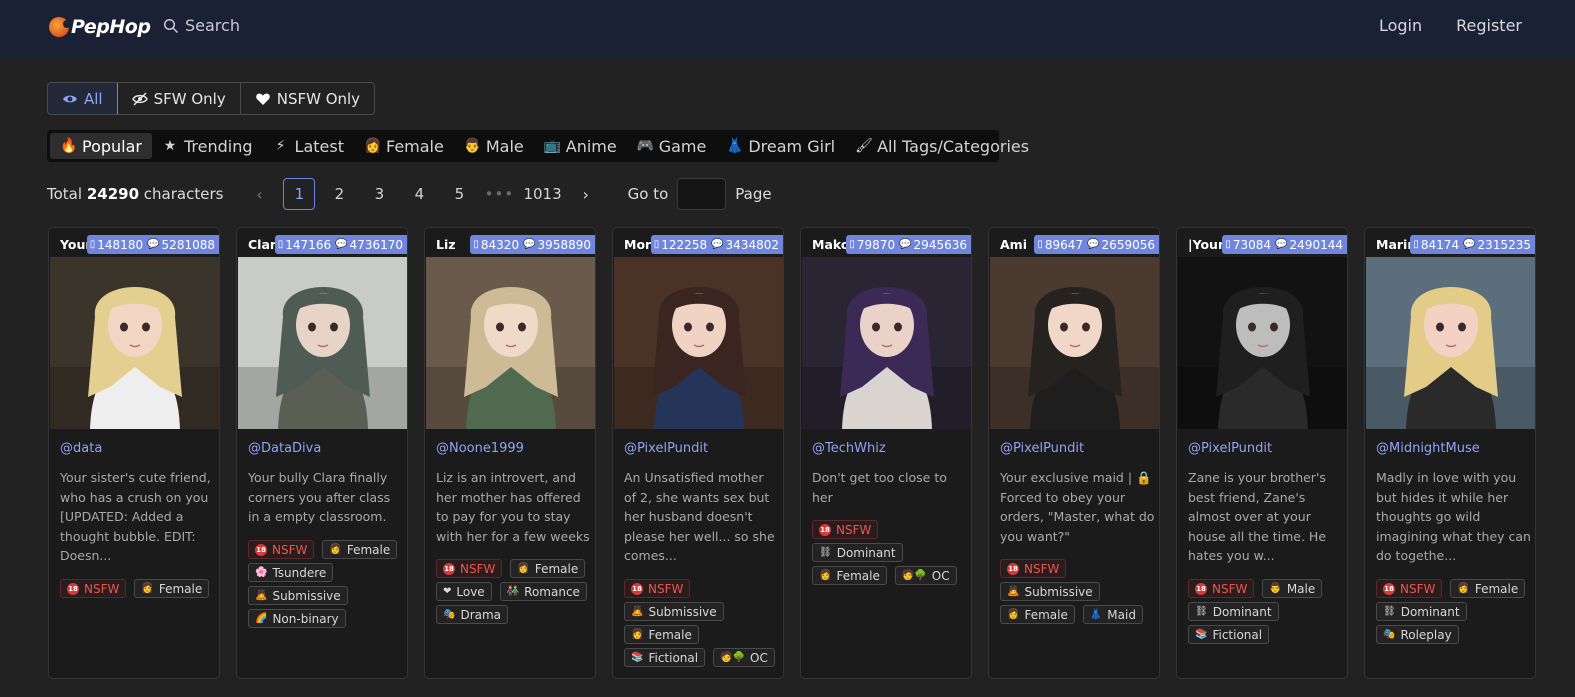 Image resolution: width=1575 pixels, height=697 pixels. I want to click on tag-male: 👨 Male, so click(1292, 588).